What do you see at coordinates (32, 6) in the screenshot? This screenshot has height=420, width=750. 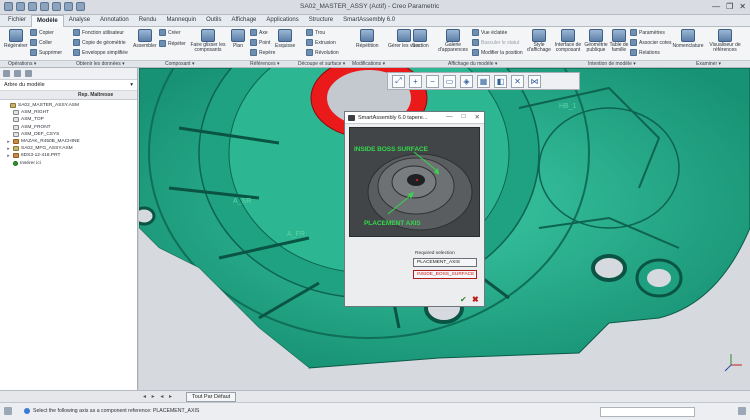 I see `save-icon` at bounding box center [32, 6].